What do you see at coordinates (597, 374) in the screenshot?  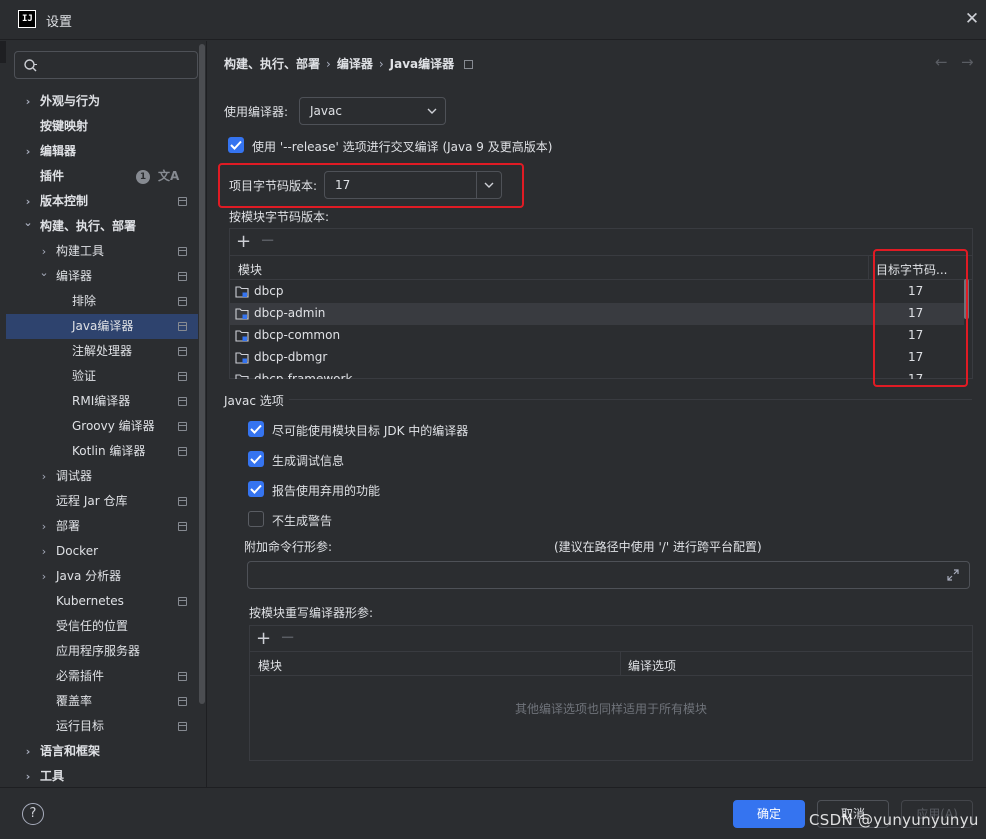 I see `table-row: dbcp-framework 17` at bounding box center [597, 374].